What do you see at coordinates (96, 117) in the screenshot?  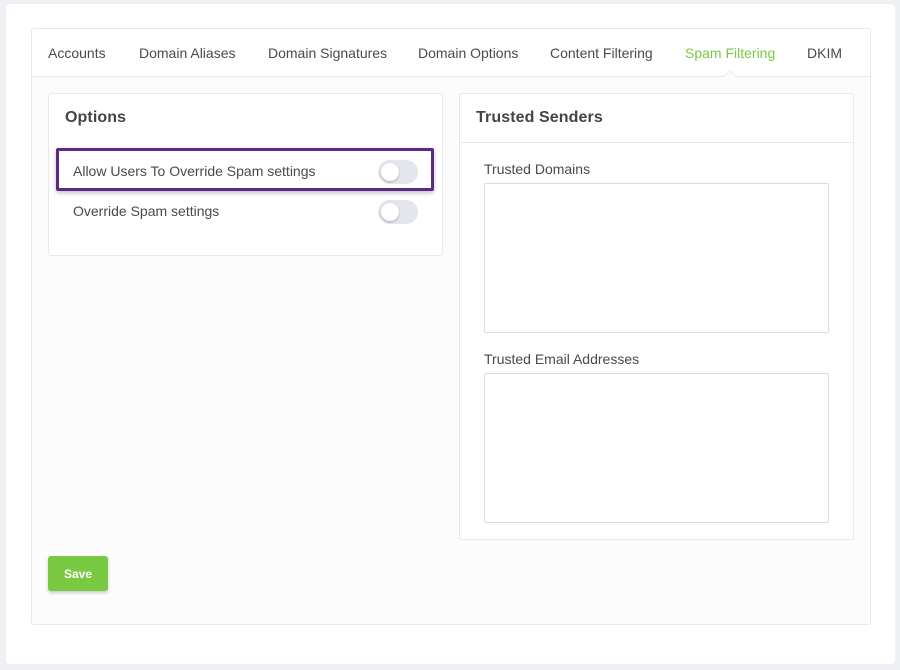 I see `options-card-title: Options` at bounding box center [96, 117].